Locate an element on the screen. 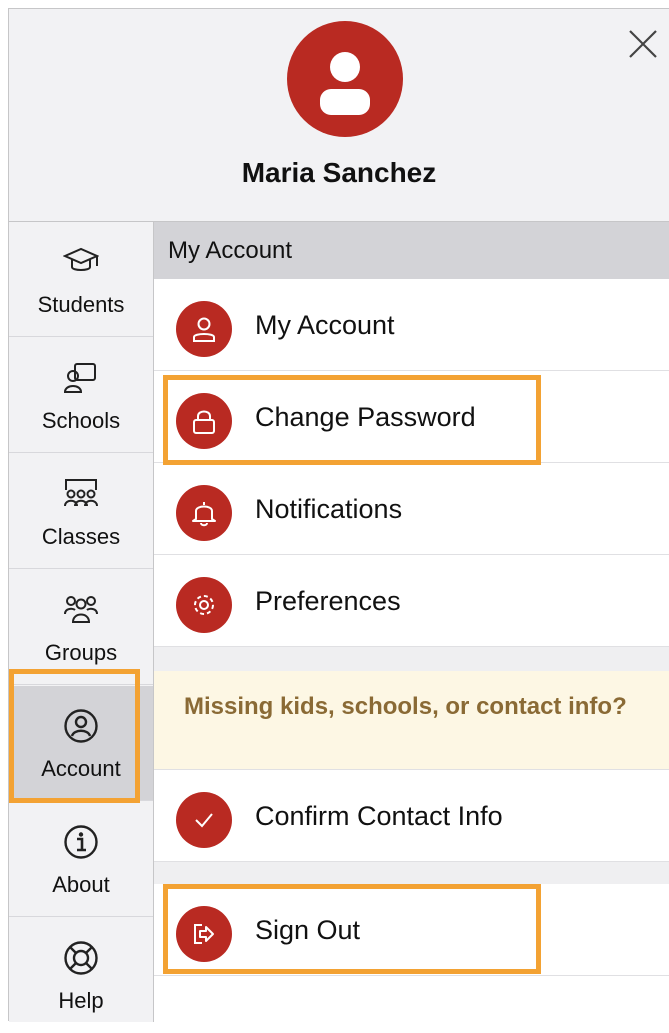 The height and width of the screenshot is (1033, 669). gear-icon is located at coordinates (204, 605).